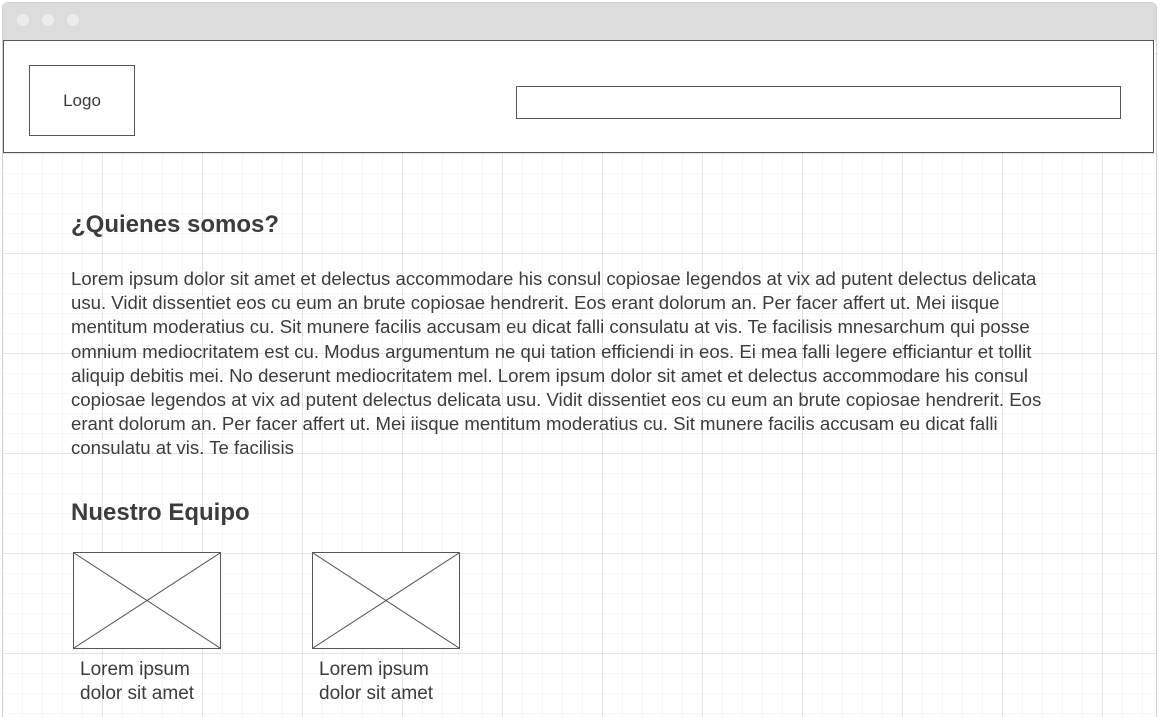 The height and width of the screenshot is (717, 1159). I want to click on search-input, so click(818, 102).